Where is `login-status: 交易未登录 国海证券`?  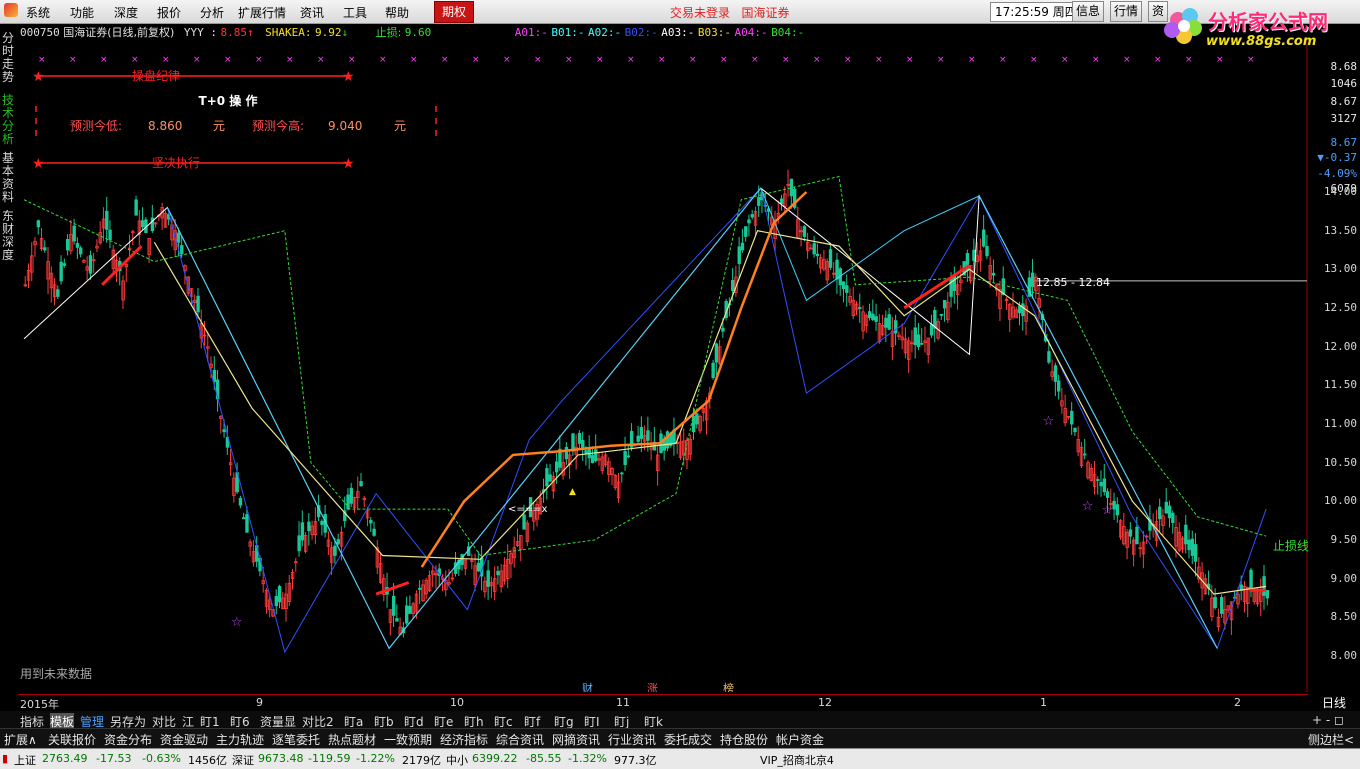 login-status: 交易未登录 国海证券 is located at coordinates (729, 12).